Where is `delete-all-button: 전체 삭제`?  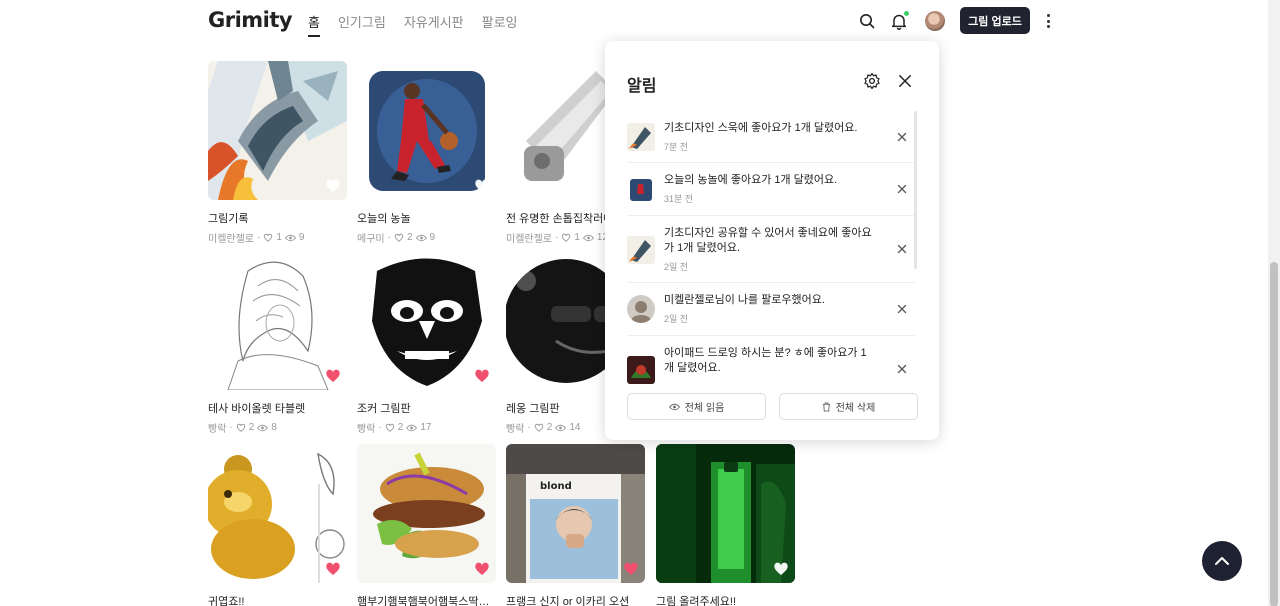
delete-all-button: 전체 삭제 is located at coordinates (848, 406).